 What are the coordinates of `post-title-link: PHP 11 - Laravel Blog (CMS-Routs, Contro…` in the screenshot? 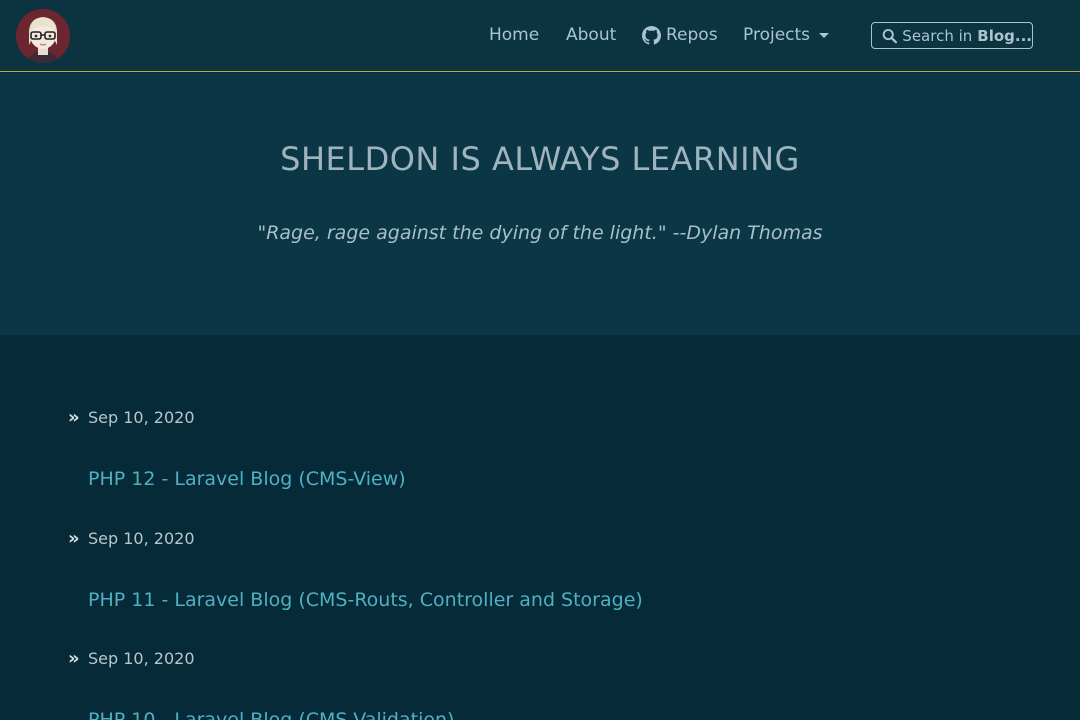 It's located at (528, 600).